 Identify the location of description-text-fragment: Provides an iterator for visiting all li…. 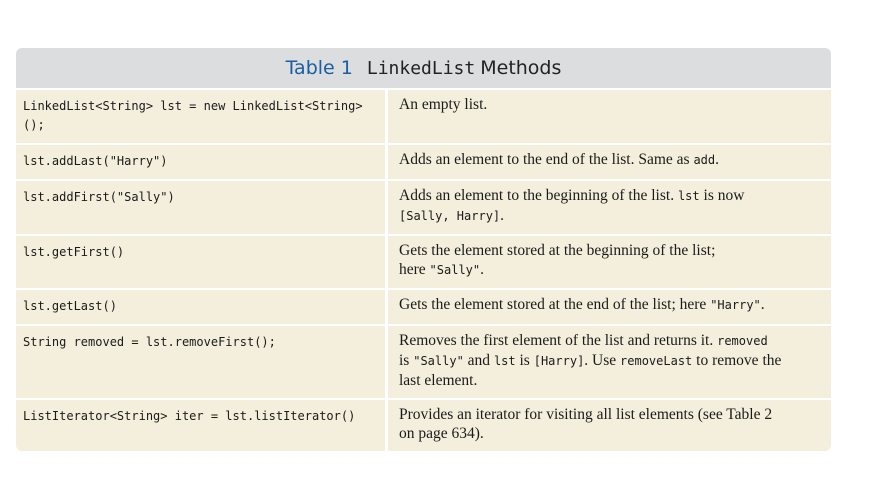
(586, 414).